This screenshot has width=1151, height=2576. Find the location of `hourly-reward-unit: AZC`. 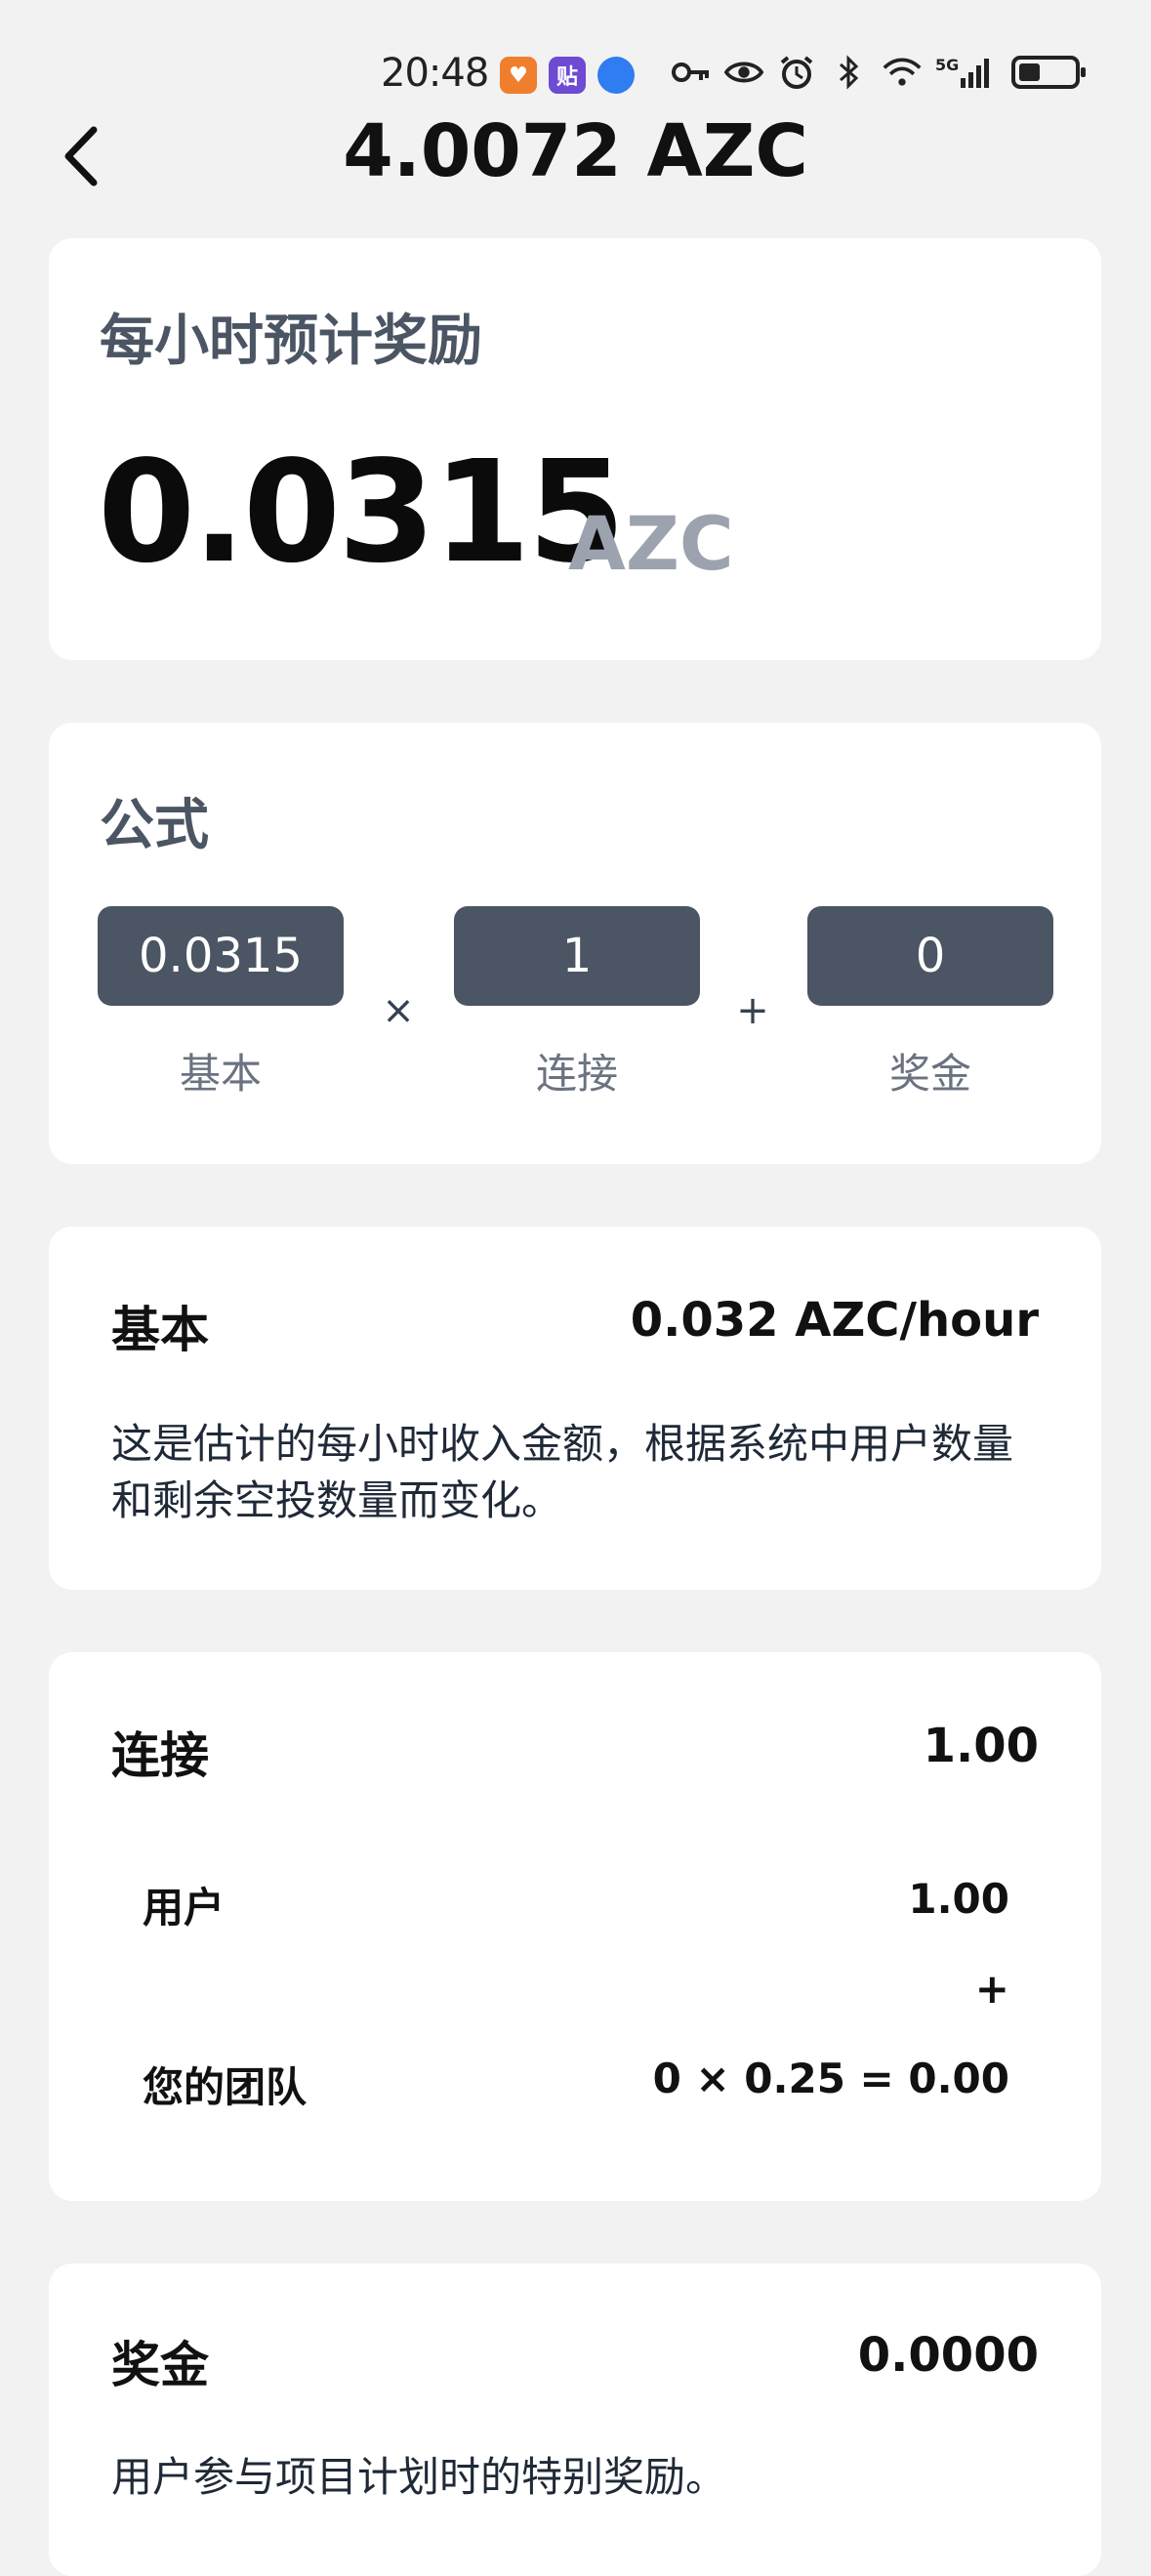

hourly-reward-unit: AZC is located at coordinates (651, 543).